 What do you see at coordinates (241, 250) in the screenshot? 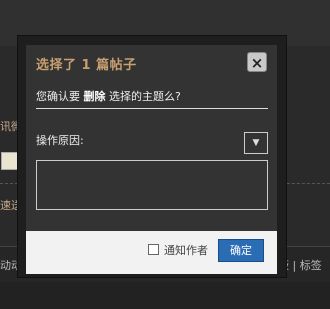
I see `confirm-button: 确定` at bounding box center [241, 250].